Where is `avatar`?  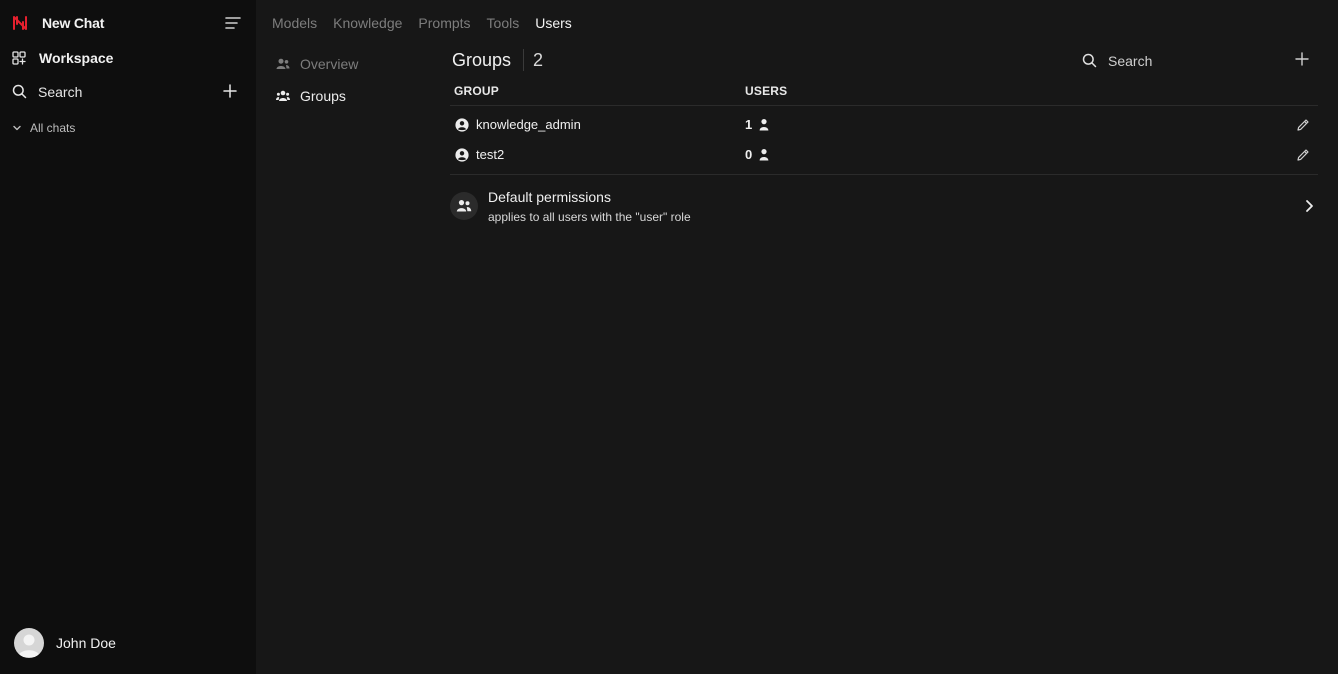 avatar is located at coordinates (29, 643).